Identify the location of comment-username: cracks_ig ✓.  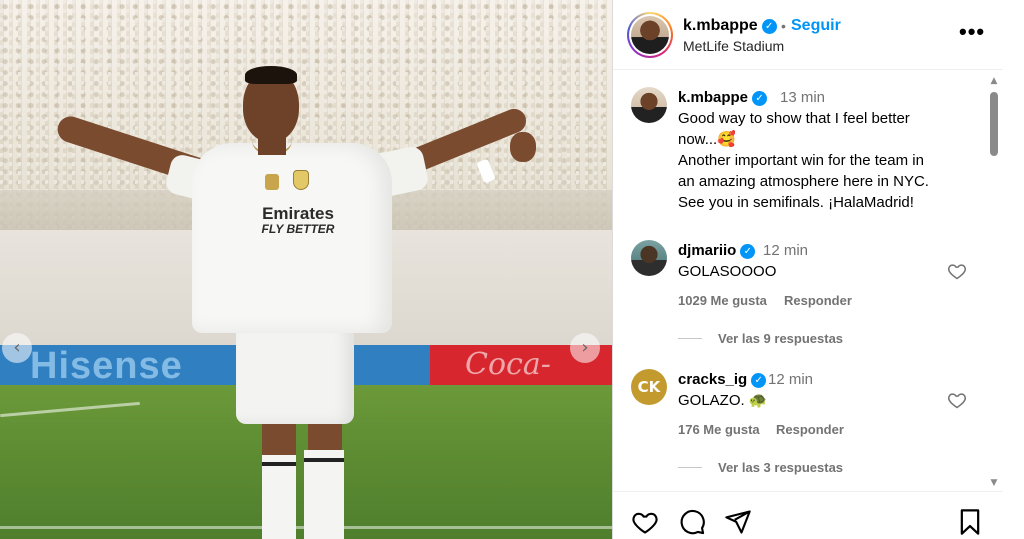
(722, 379).